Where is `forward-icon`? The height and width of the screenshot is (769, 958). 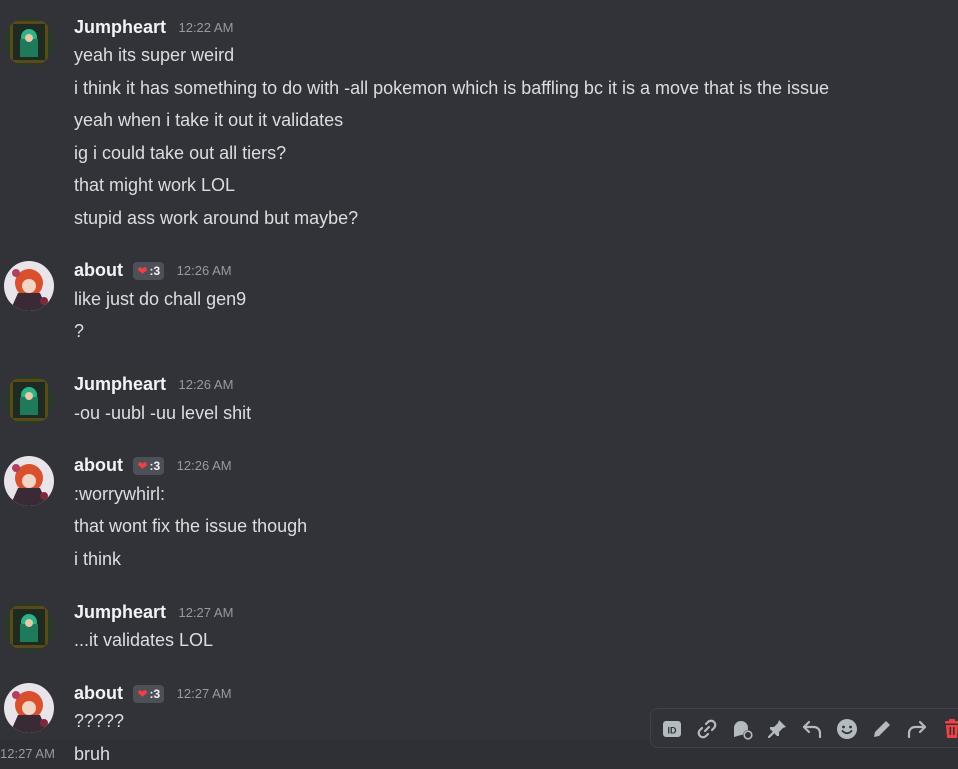 forward-icon is located at coordinates (917, 729).